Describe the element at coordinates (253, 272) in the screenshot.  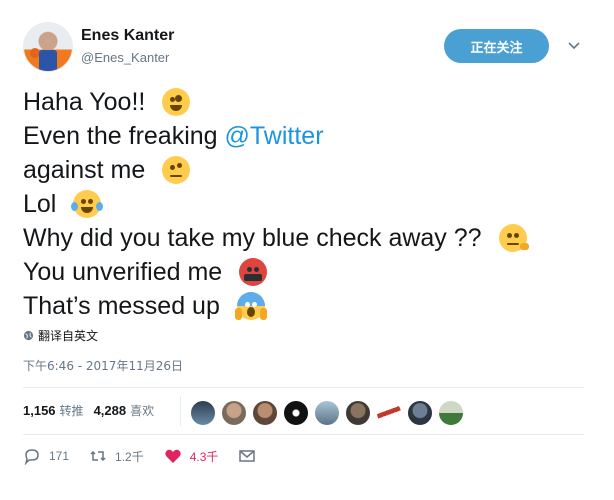
I see `cursing-face-emoji` at that location.